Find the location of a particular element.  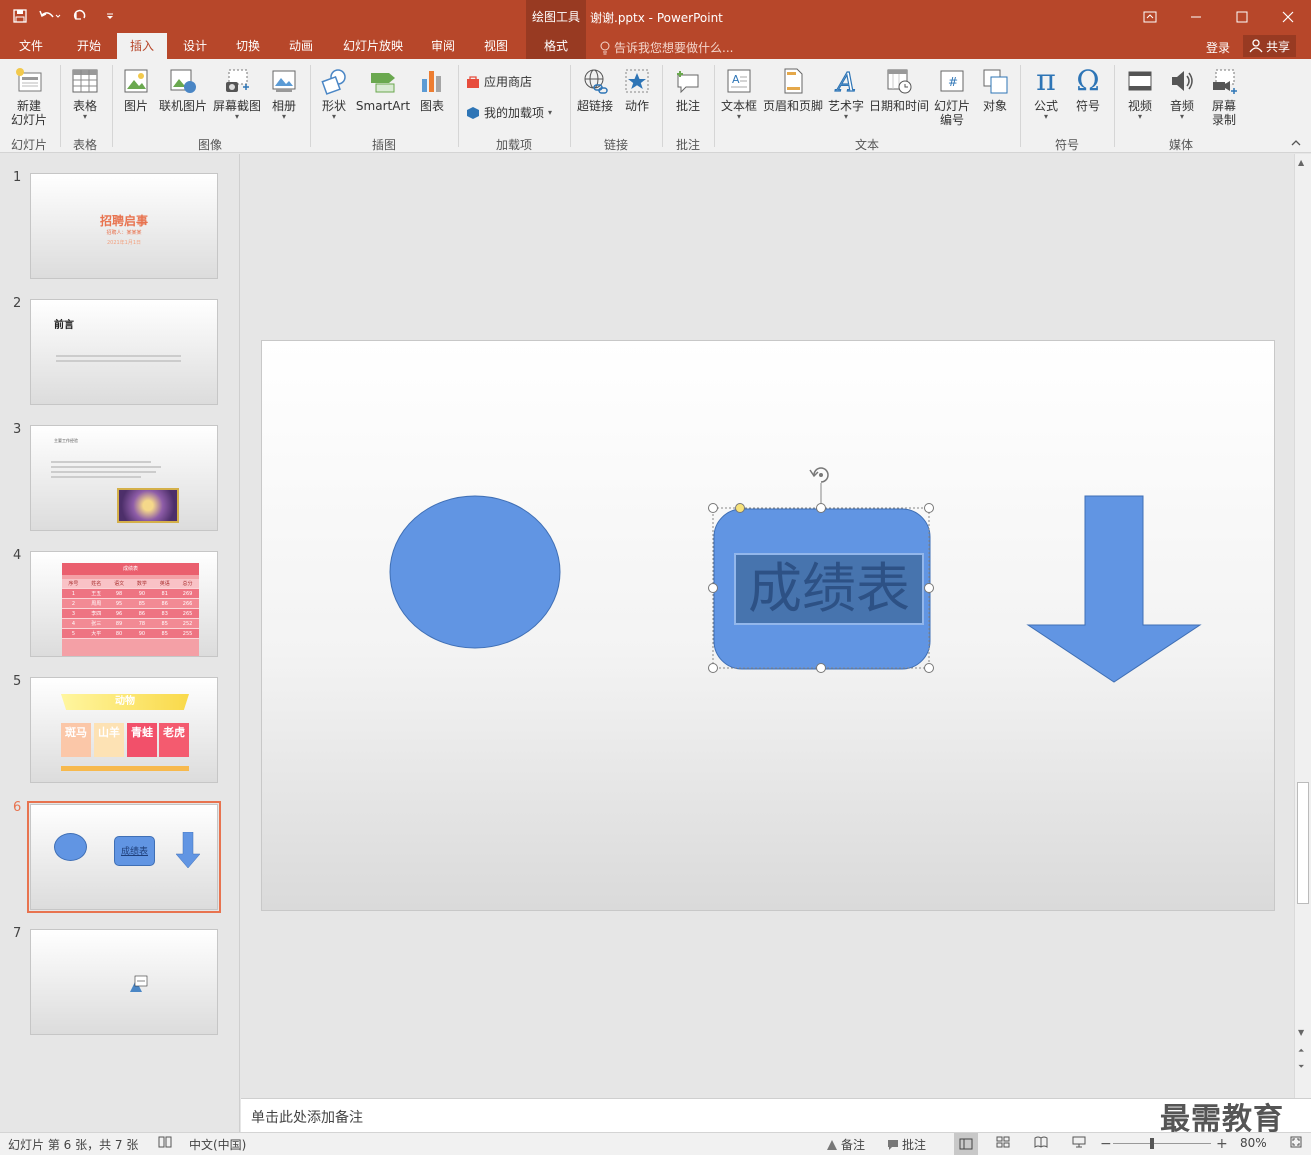

my-addins-button: 我的加载项 ▾ is located at coordinates (509, 112).